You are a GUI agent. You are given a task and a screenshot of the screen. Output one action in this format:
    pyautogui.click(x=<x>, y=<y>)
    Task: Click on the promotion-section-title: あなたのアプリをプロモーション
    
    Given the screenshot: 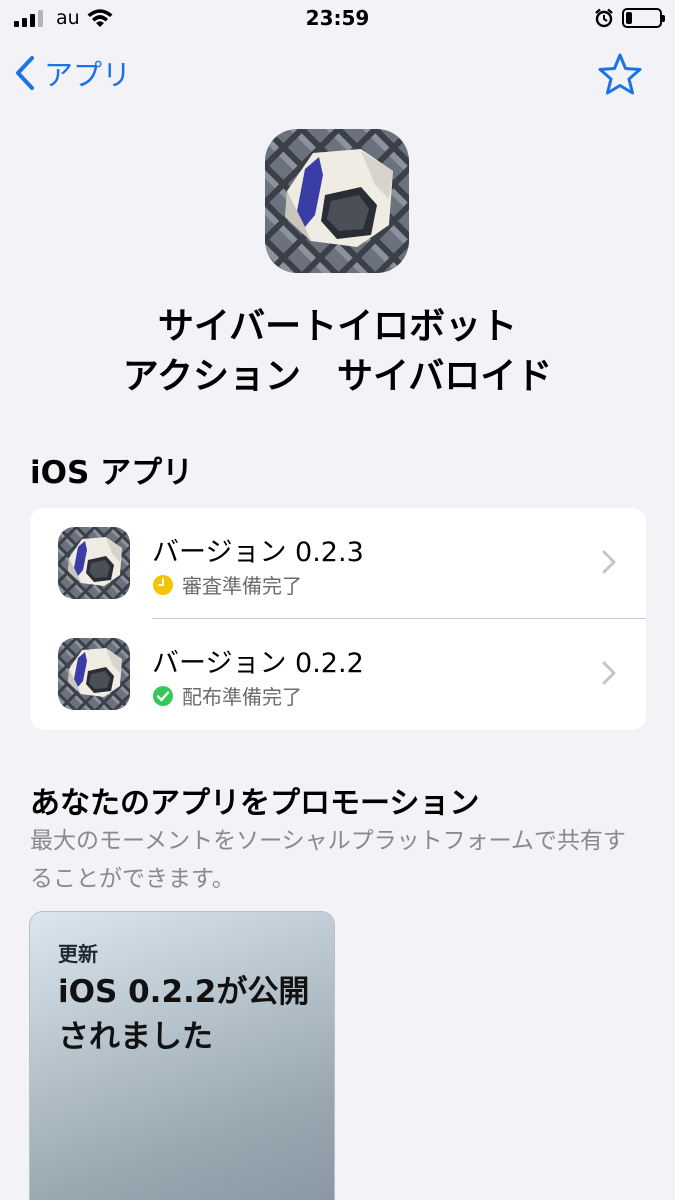 What is the action you would take?
    pyautogui.click(x=255, y=803)
    